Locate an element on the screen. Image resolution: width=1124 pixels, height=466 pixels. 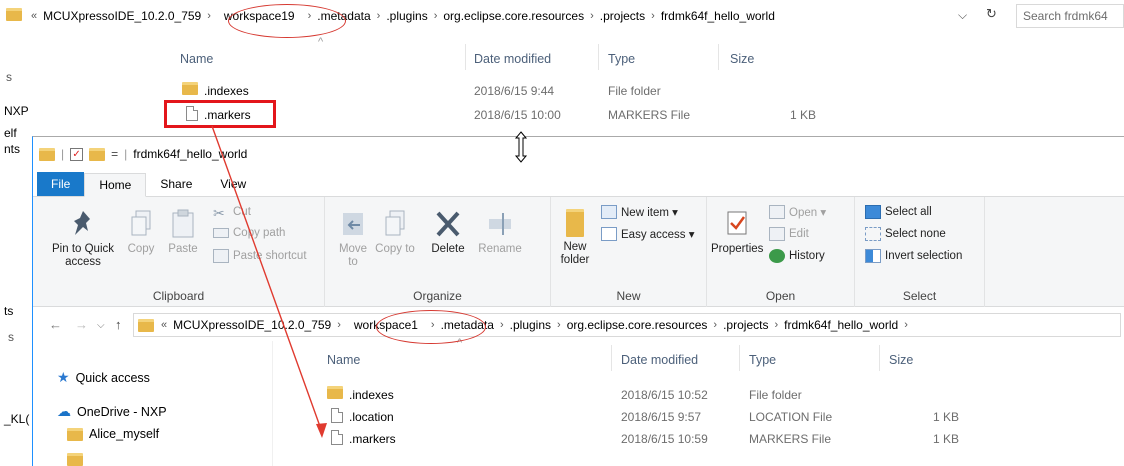
nav-quick-access: ★ Quick access is located at coordinates (103, 377).